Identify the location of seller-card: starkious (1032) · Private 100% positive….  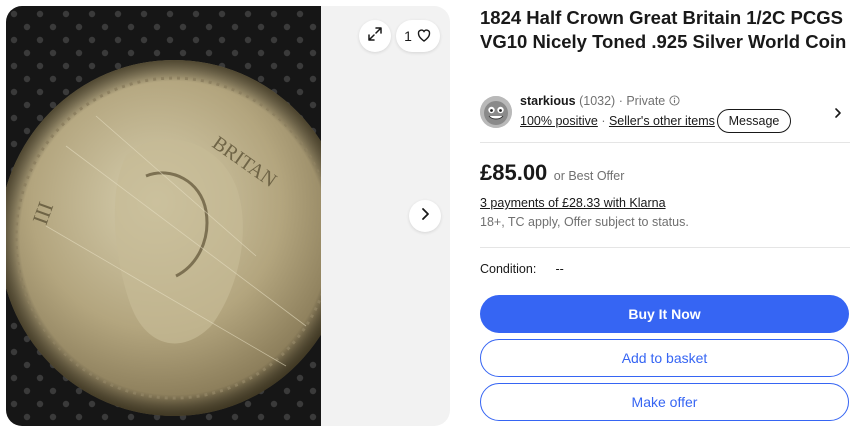
(665, 114).